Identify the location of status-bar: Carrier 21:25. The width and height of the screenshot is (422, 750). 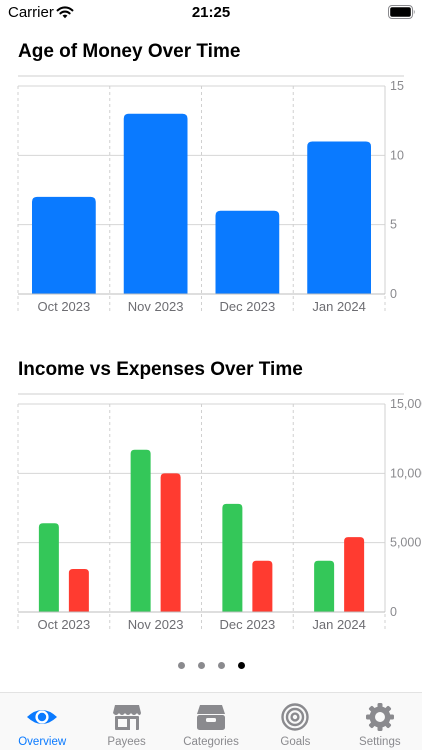
(211, 13).